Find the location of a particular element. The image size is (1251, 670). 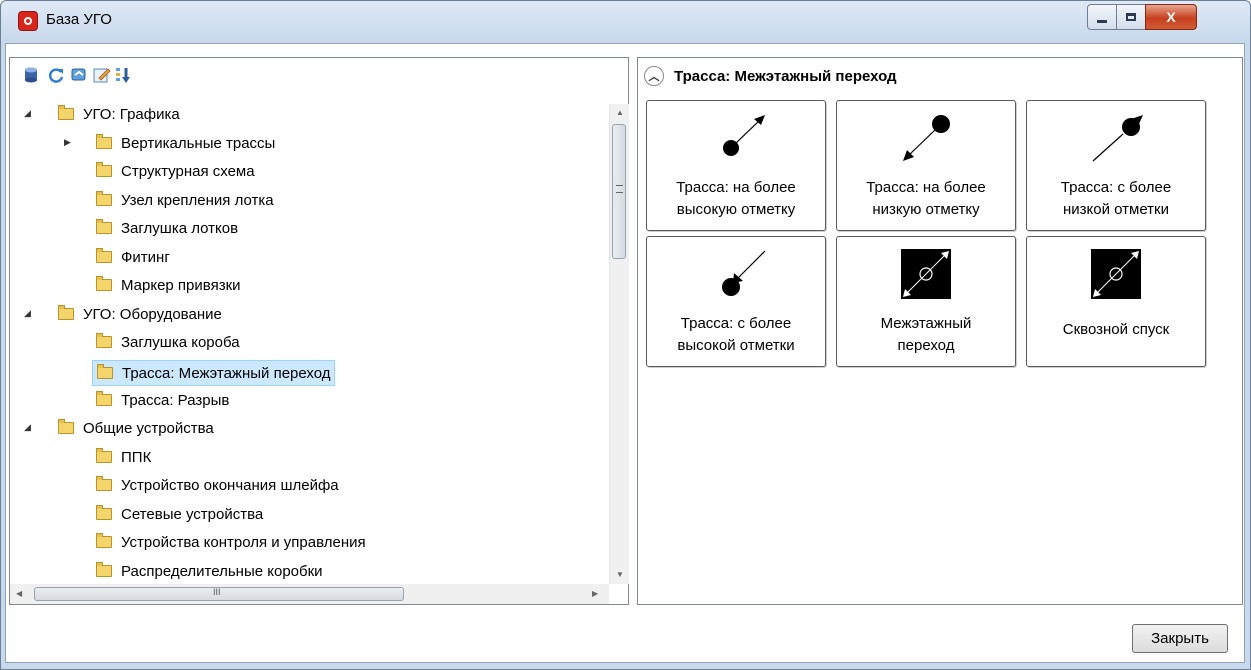

trace-down-arrow-icon is located at coordinates (926, 138).